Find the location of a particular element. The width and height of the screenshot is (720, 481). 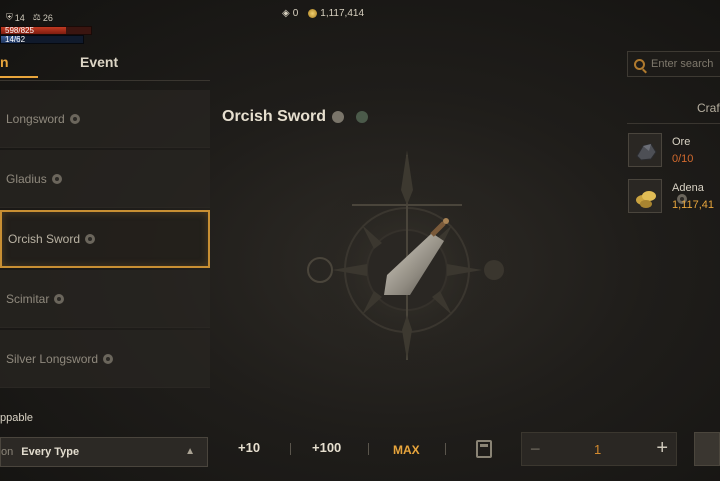

item-emblem is located at coordinates (407, 257).